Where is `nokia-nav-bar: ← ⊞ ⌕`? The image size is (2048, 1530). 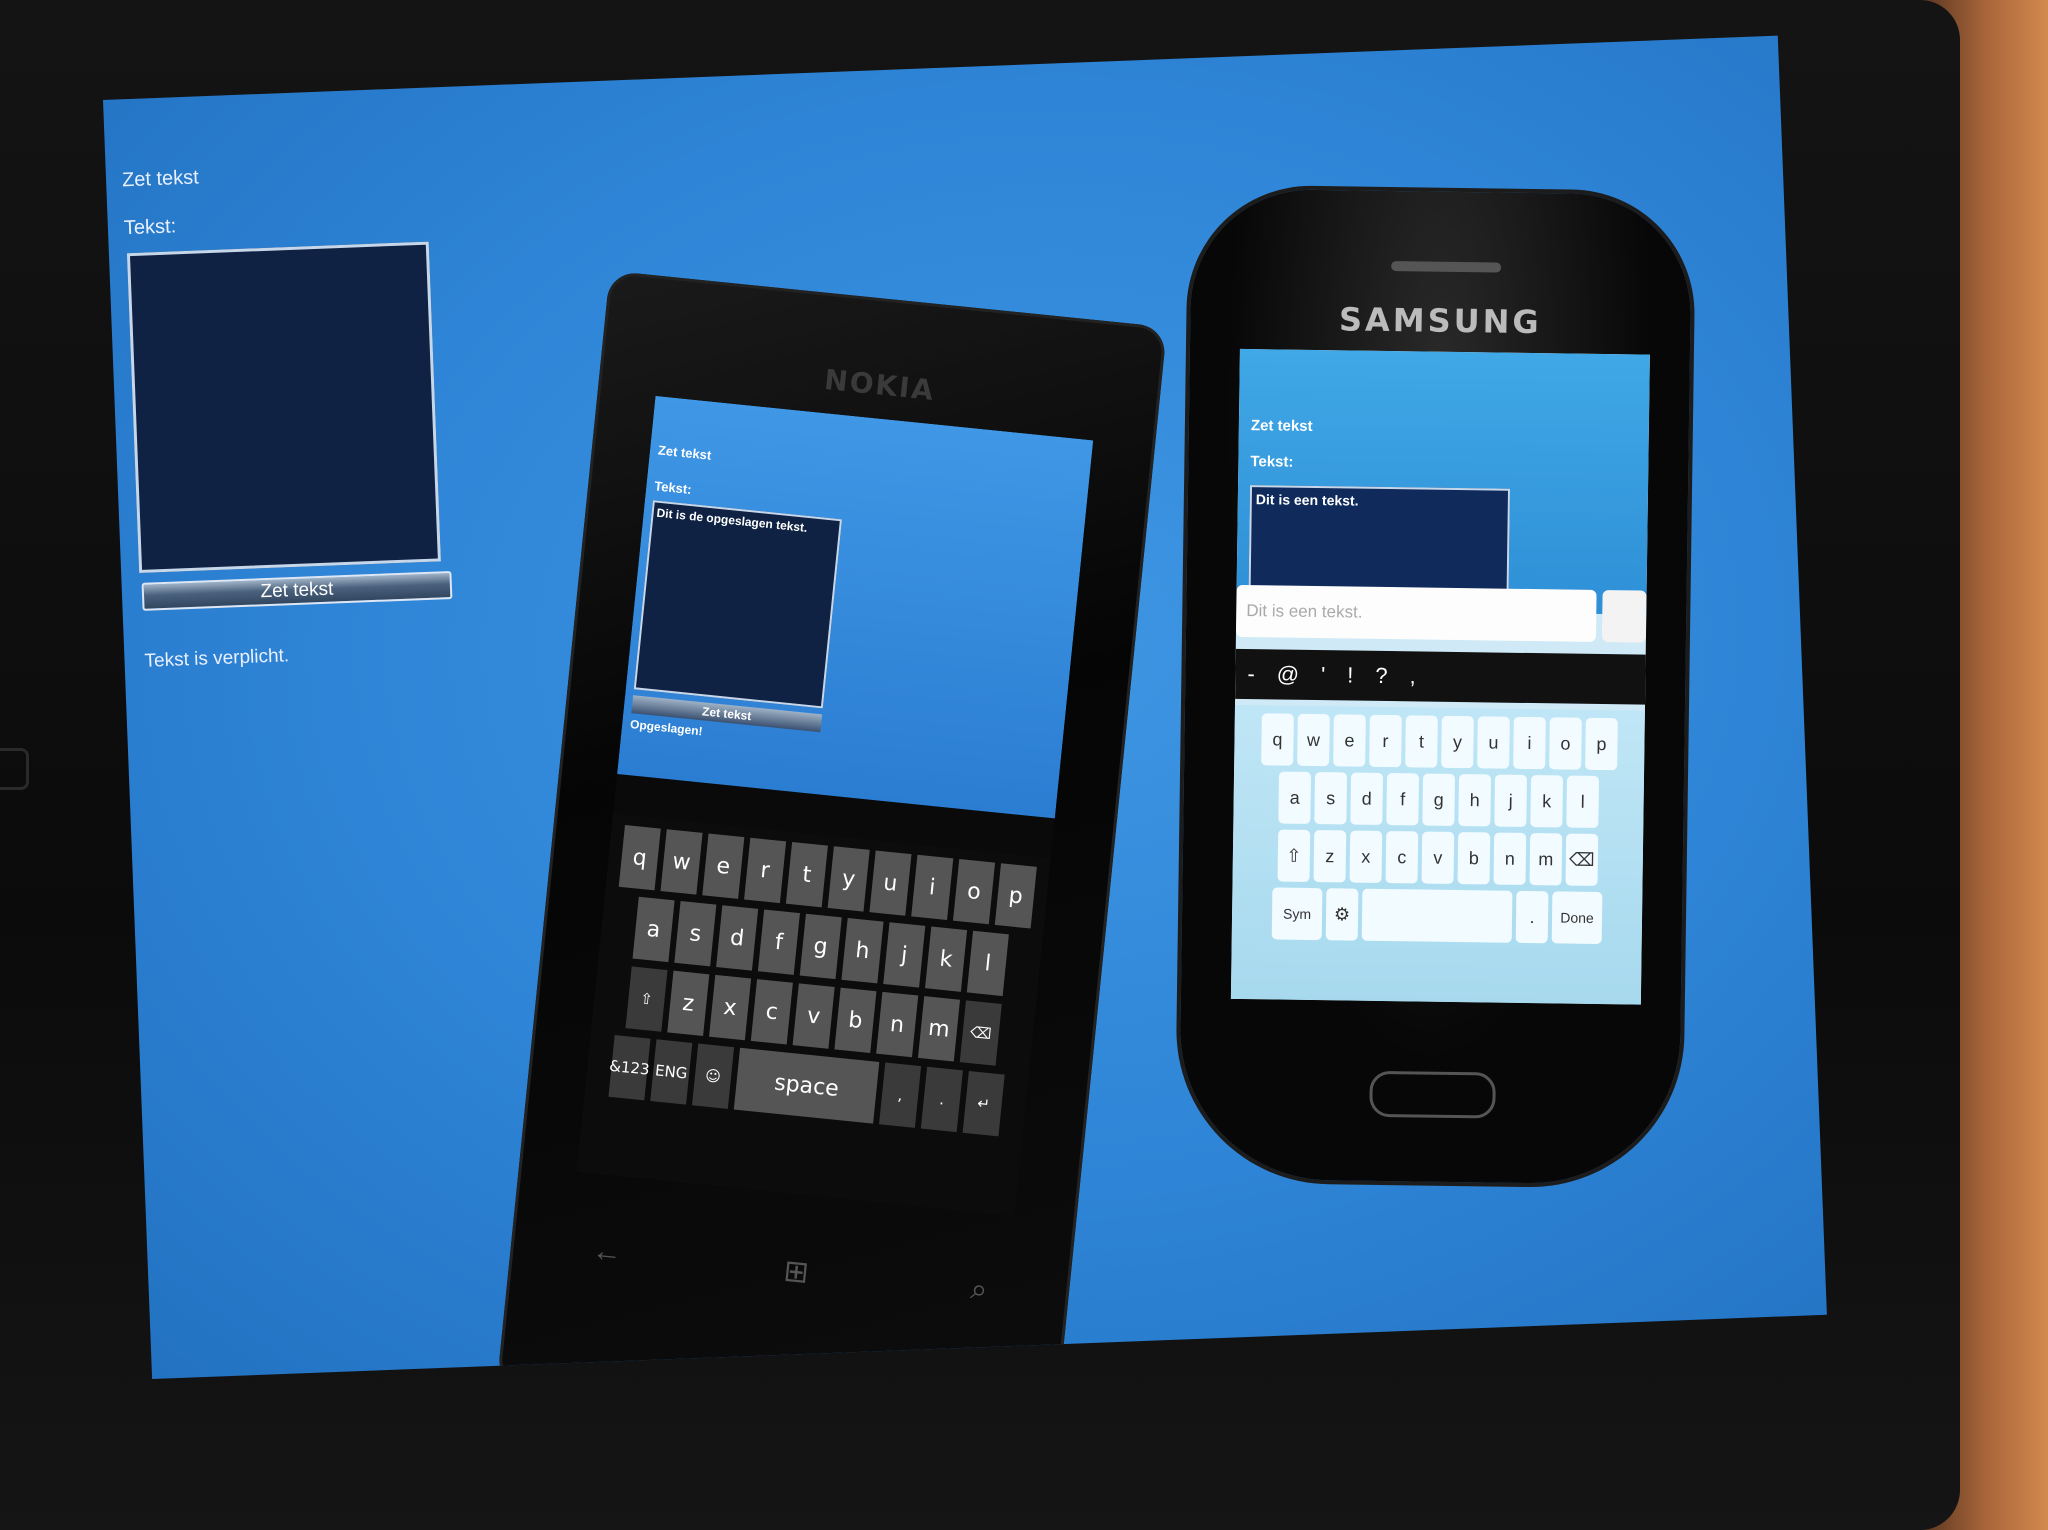 nokia-nav-bar: ← ⊞ ⌕ is located at coordinates (789, 1271).